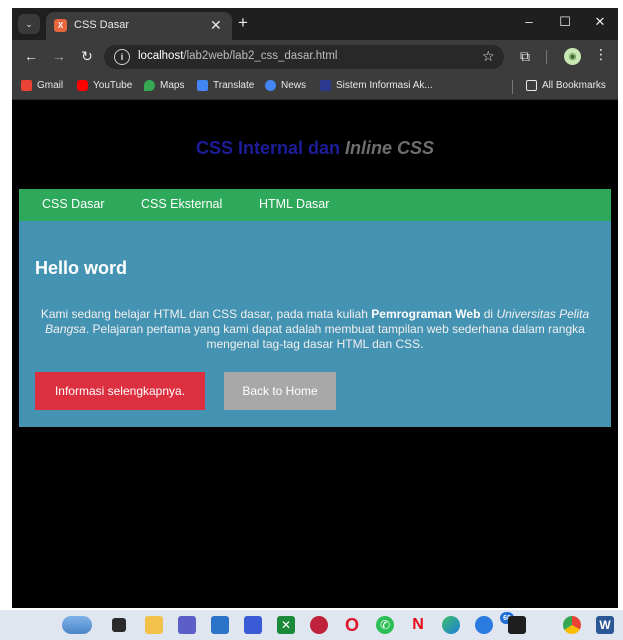  Describe the element at coordinates (325, 85) in the screenshot. I see `university-icon` at that location.